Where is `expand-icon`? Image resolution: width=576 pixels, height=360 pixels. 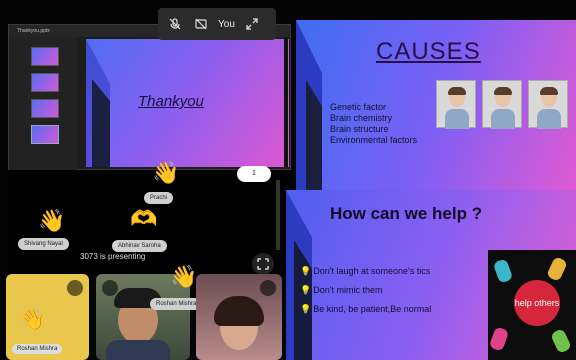 expand-icon is located at coordinates (252, 24).